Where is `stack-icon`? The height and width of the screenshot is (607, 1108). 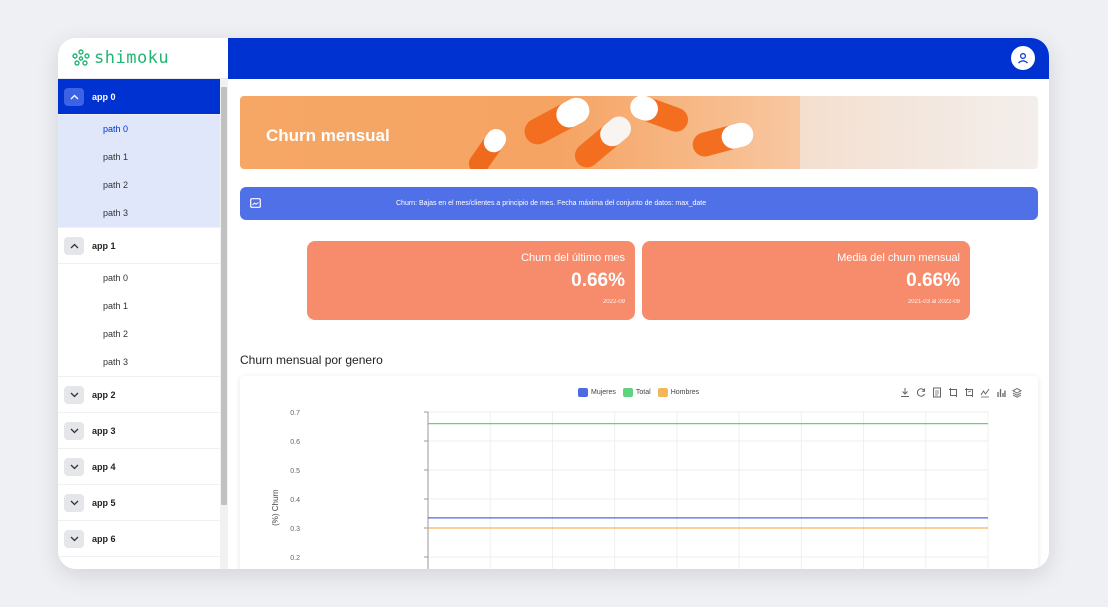 stack-icon is located at coordinates (1017, 392).